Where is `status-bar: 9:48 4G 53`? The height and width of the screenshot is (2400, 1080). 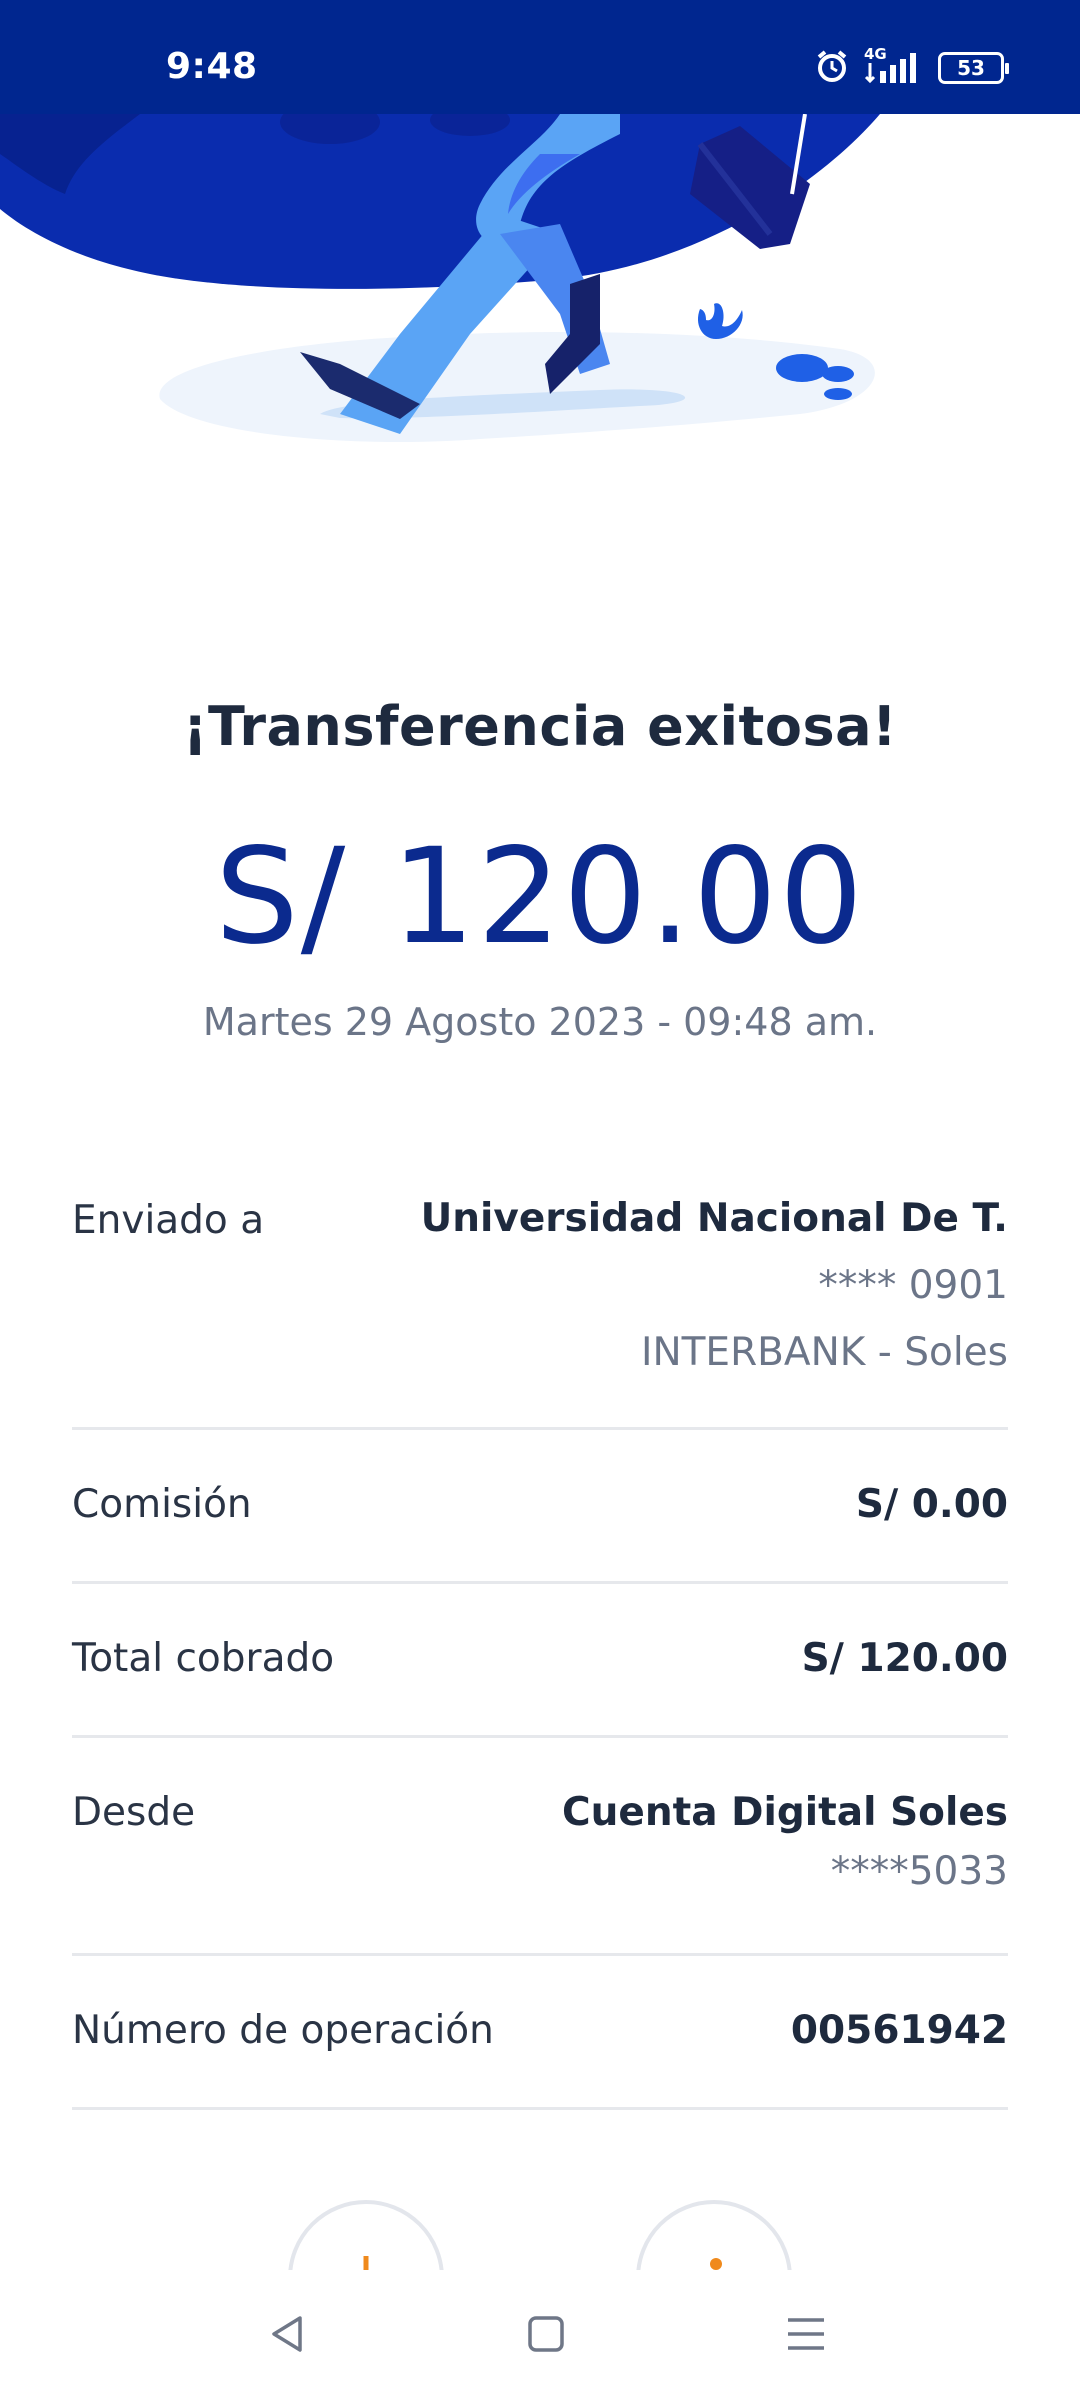 status-bar: 9:48 4G 53 is located at coordinates (540, 57).